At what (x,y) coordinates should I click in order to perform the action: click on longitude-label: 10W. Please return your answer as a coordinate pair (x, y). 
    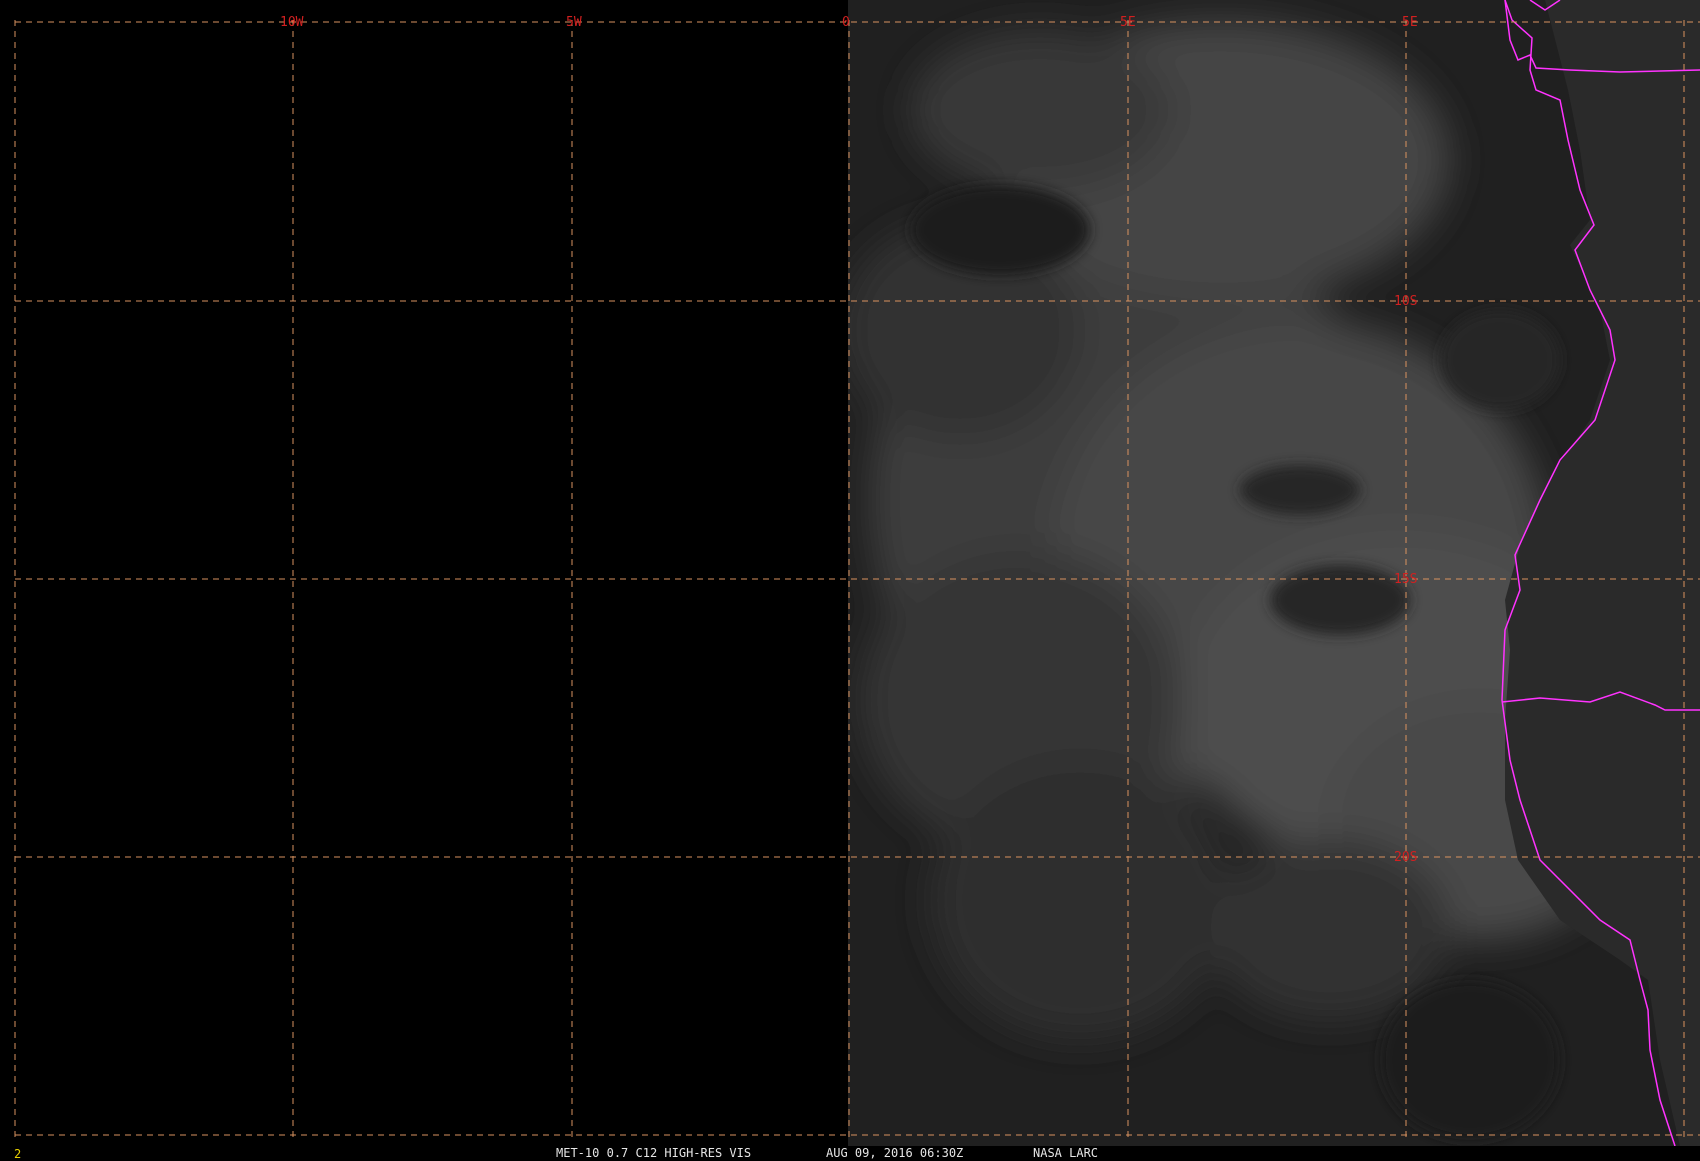
    Looking at the image, I should click on (292, 22).